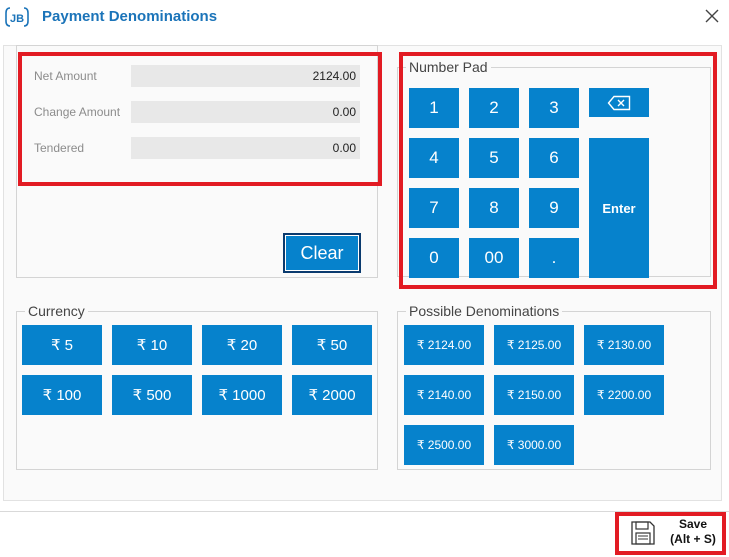 The width and height of the screenshot is (729, 557). I want to click on svg-text: JB, so click(17, 19).